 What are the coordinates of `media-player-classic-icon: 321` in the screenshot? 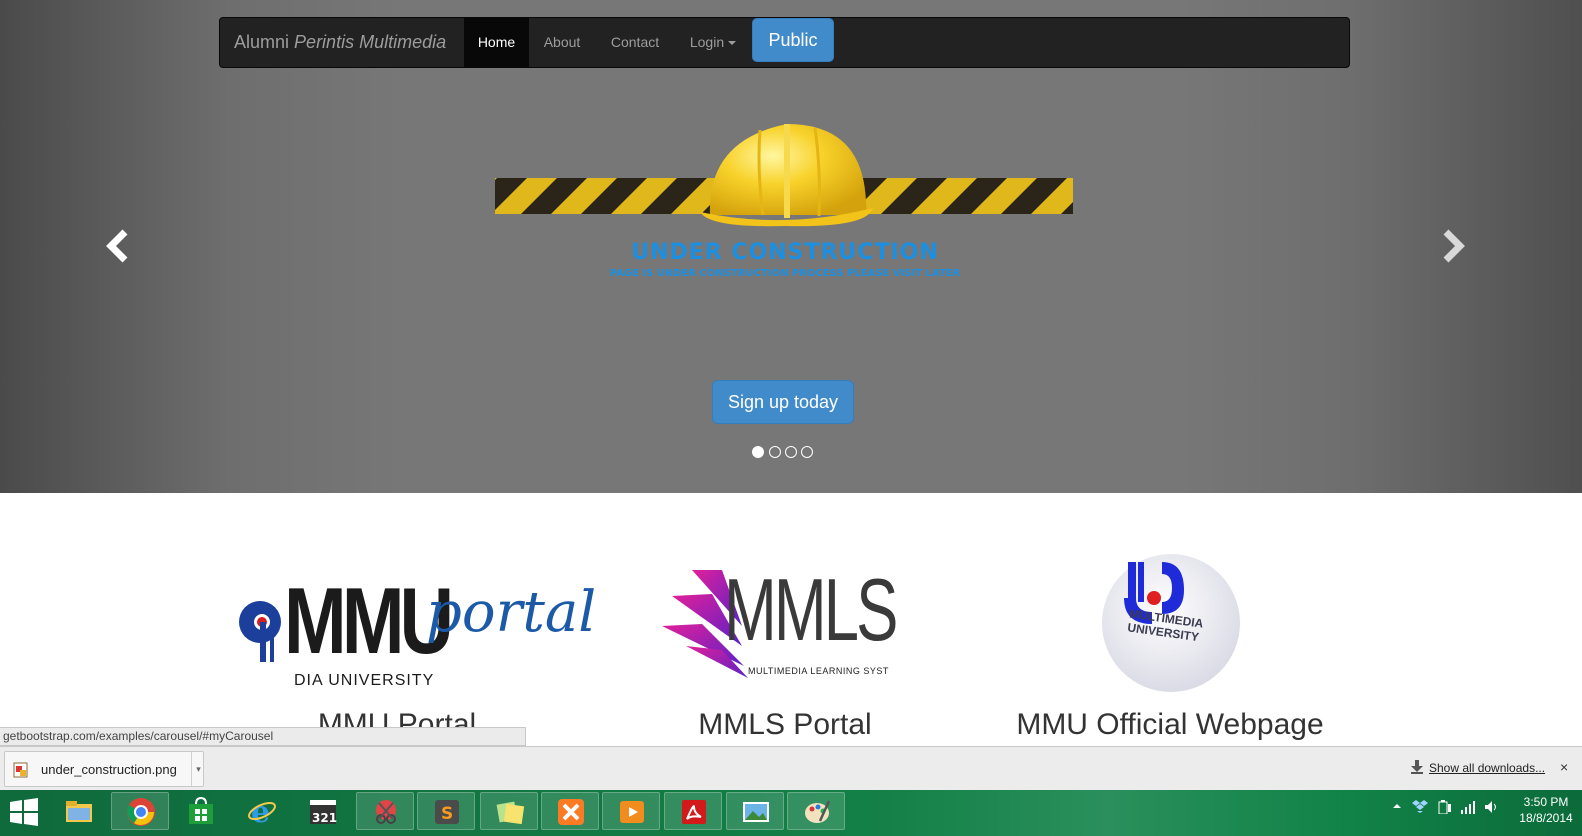 It's located at (323, 812).